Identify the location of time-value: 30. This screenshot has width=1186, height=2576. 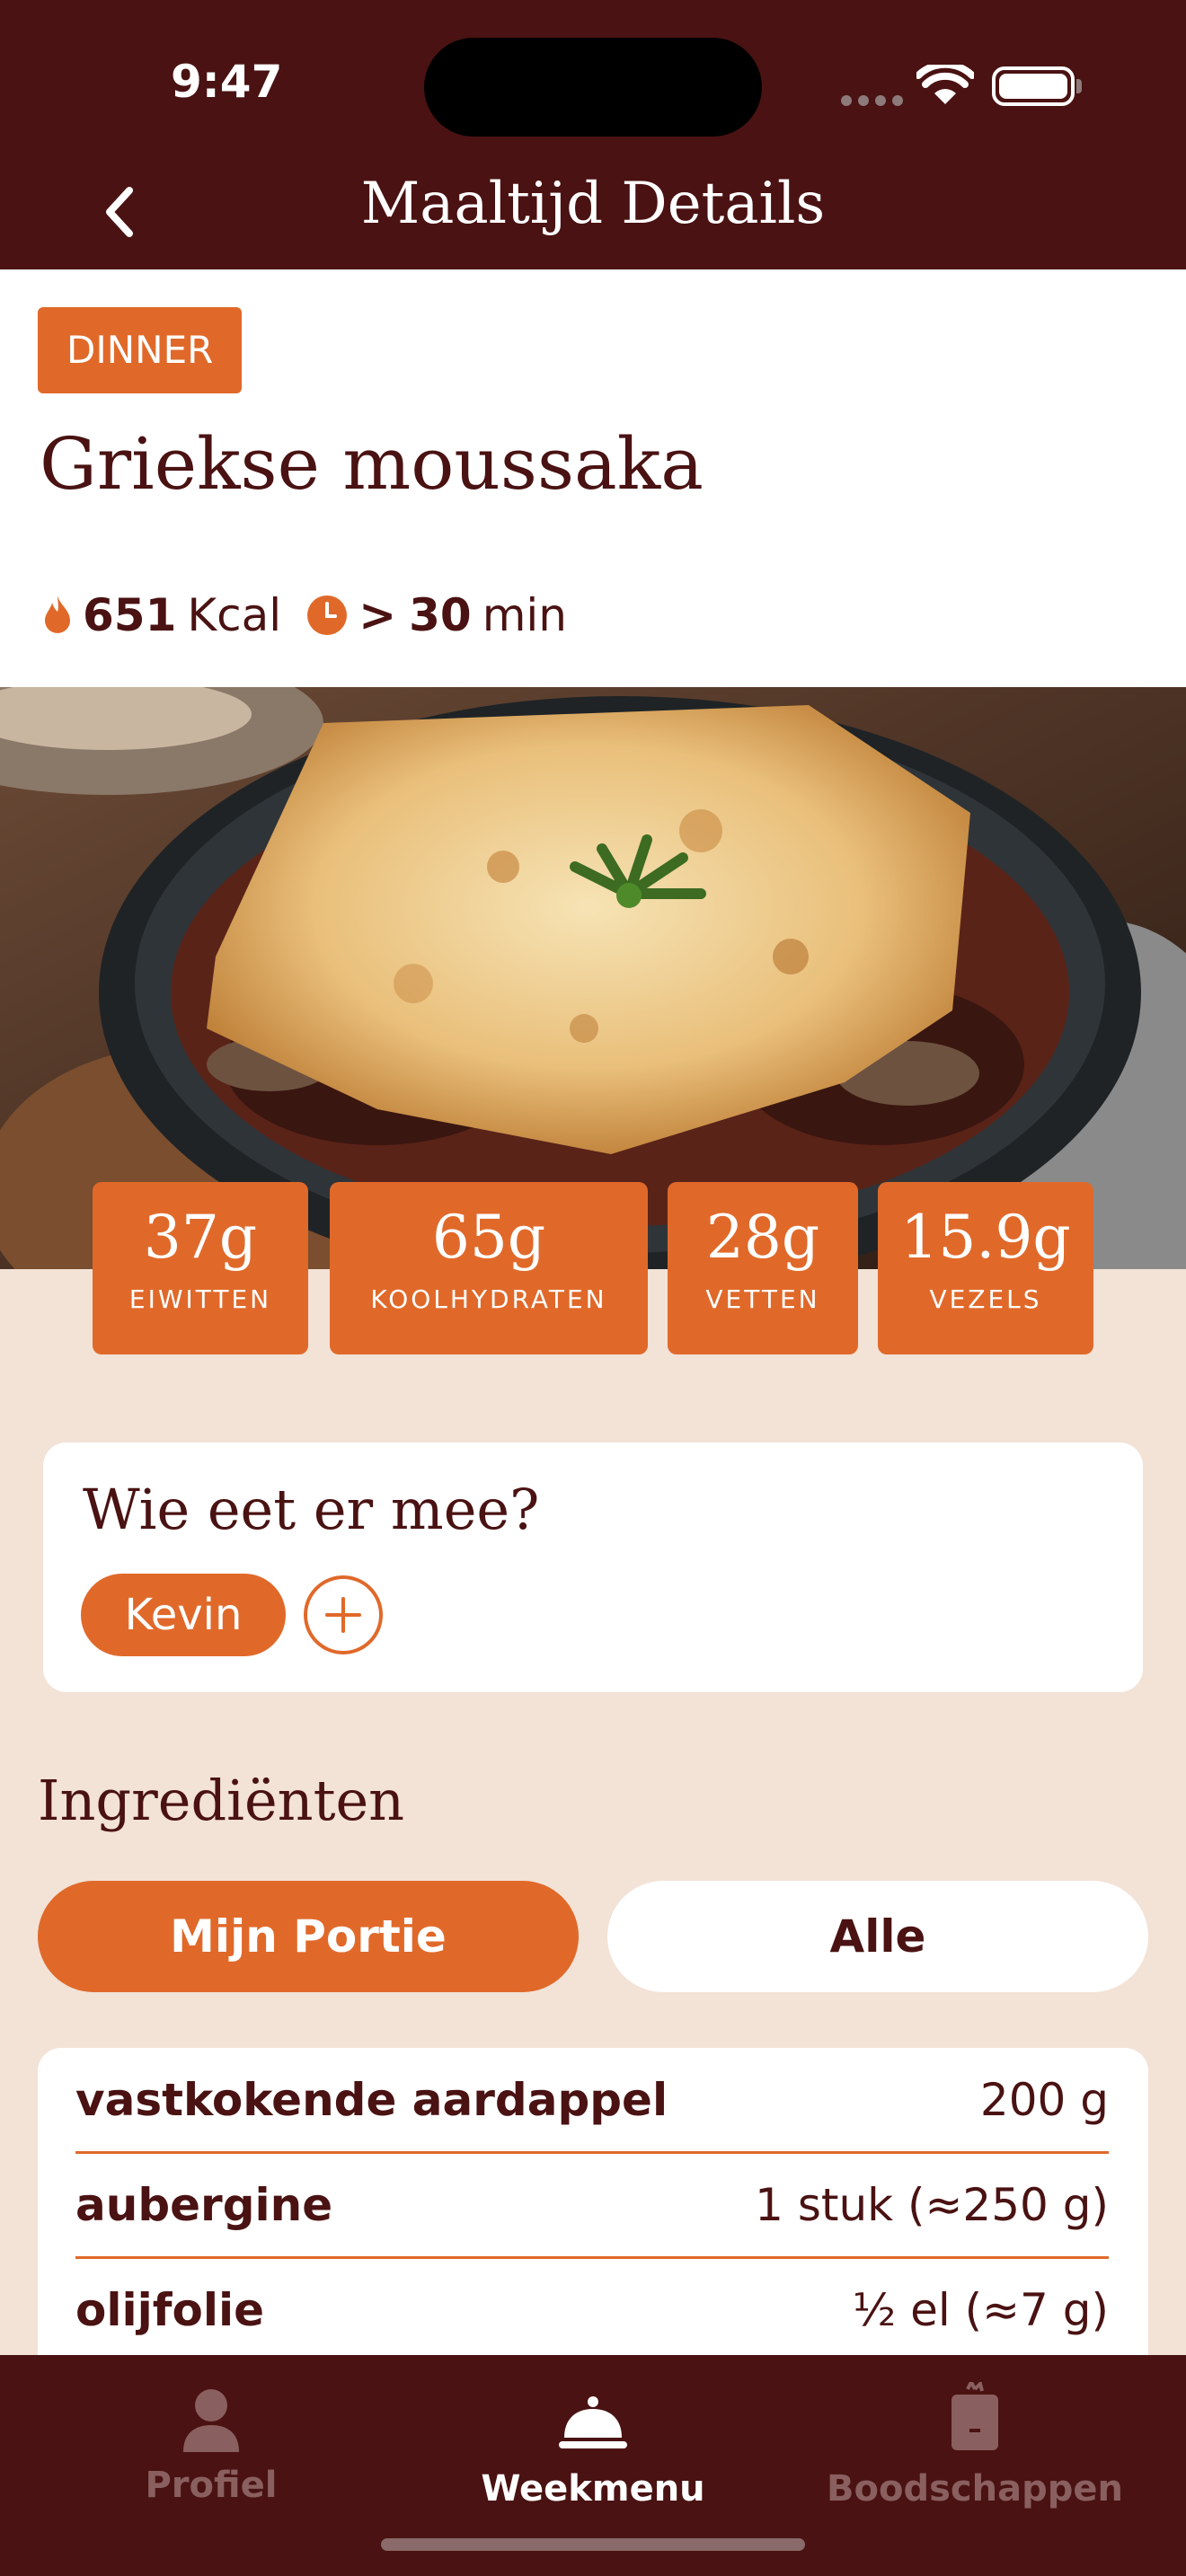
(440, 615).